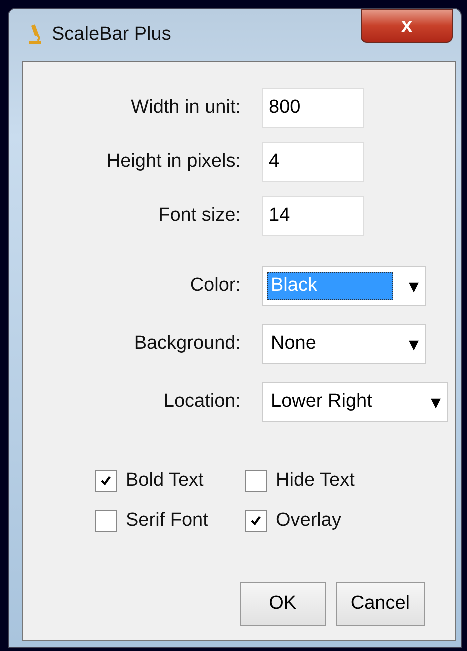 This screenshot has height=651, width=467. What do you see at coordinates (201, 402) in the screenshot?
I see `field-label: Location:` at bounding box center [201, 402].